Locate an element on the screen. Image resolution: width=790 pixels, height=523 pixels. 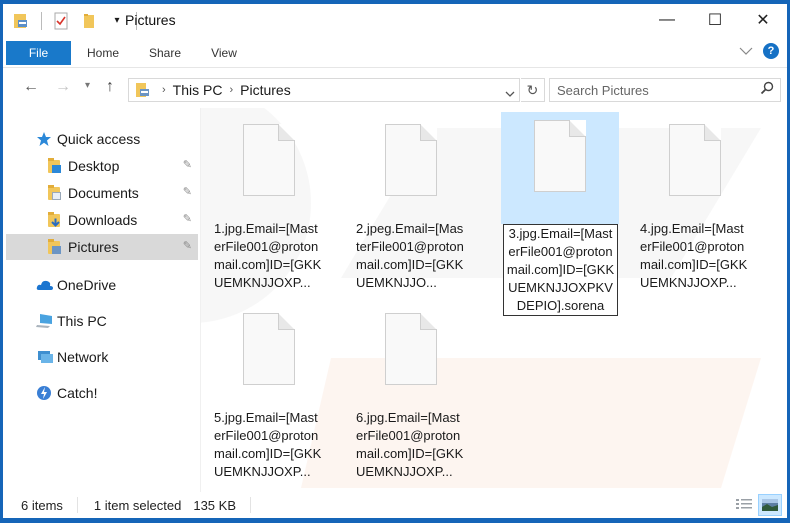
refresh-icon: ↻ is located at coordinates (532, 90).